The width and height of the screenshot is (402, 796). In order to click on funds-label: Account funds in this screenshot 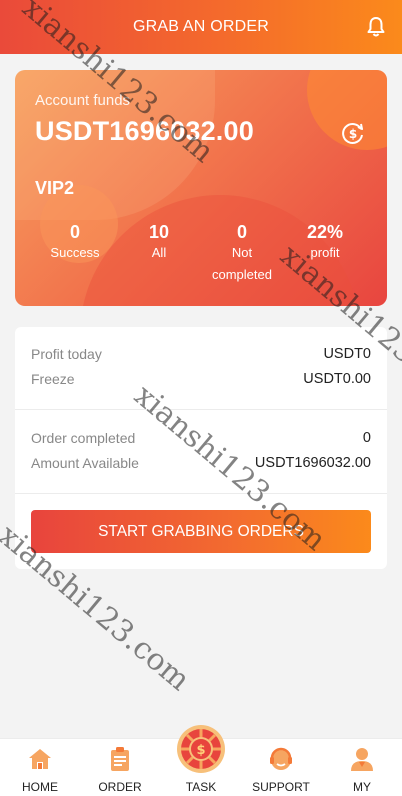, I will do `click(83, 100)`.